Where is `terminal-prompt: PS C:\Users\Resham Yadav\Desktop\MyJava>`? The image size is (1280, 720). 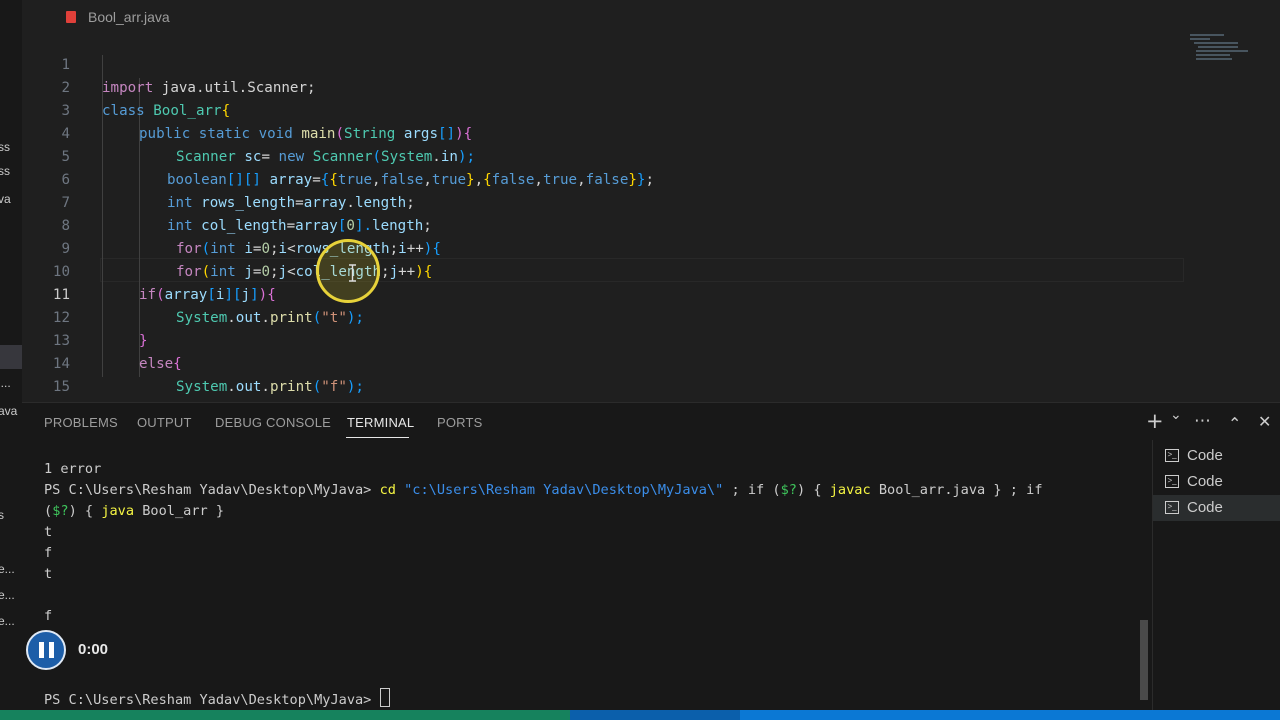
terminal-prompt: PS C:\Users\Resham Yadav\Desktop\MyJava> is located at coordinates (217, 699).